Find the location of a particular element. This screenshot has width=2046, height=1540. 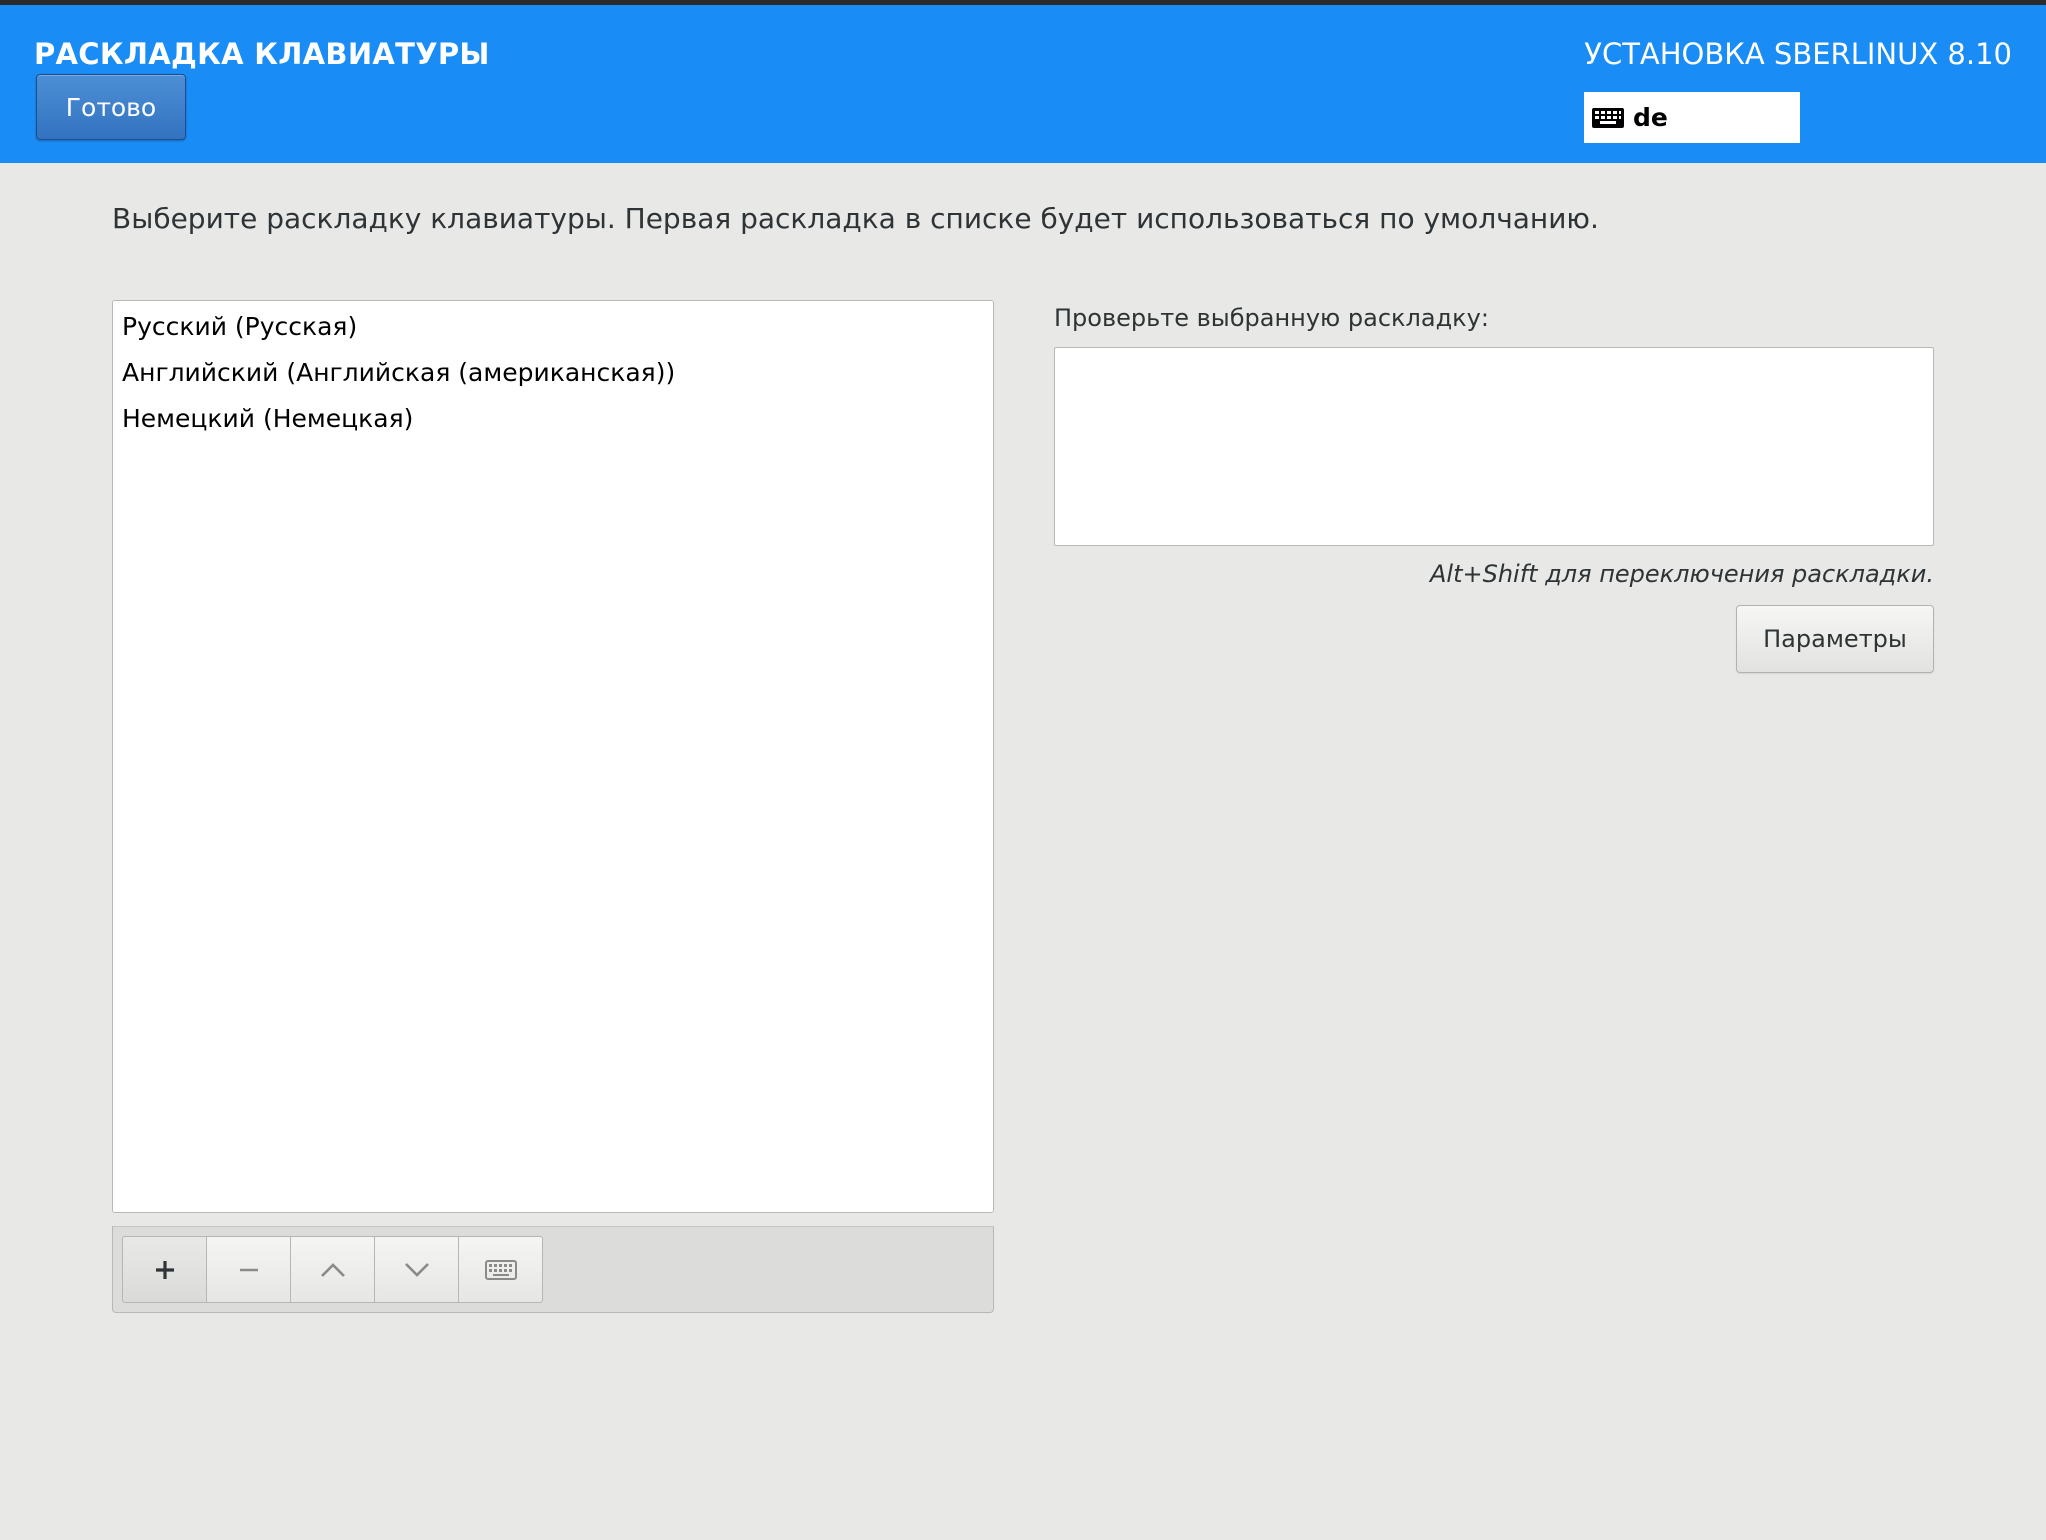

test-layout-textarea is located at coordinates (1494, 446).